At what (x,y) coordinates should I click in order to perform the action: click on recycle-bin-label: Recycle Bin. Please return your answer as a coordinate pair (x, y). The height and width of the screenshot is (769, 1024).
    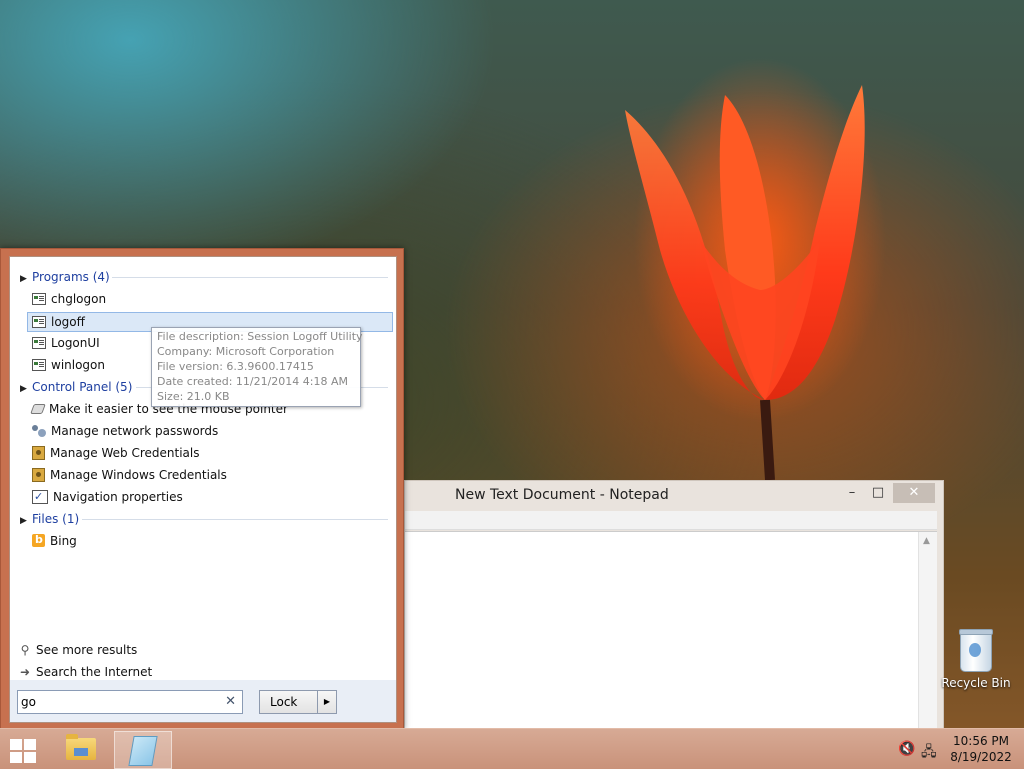
    Looking at the image, I should click on (976, 683).